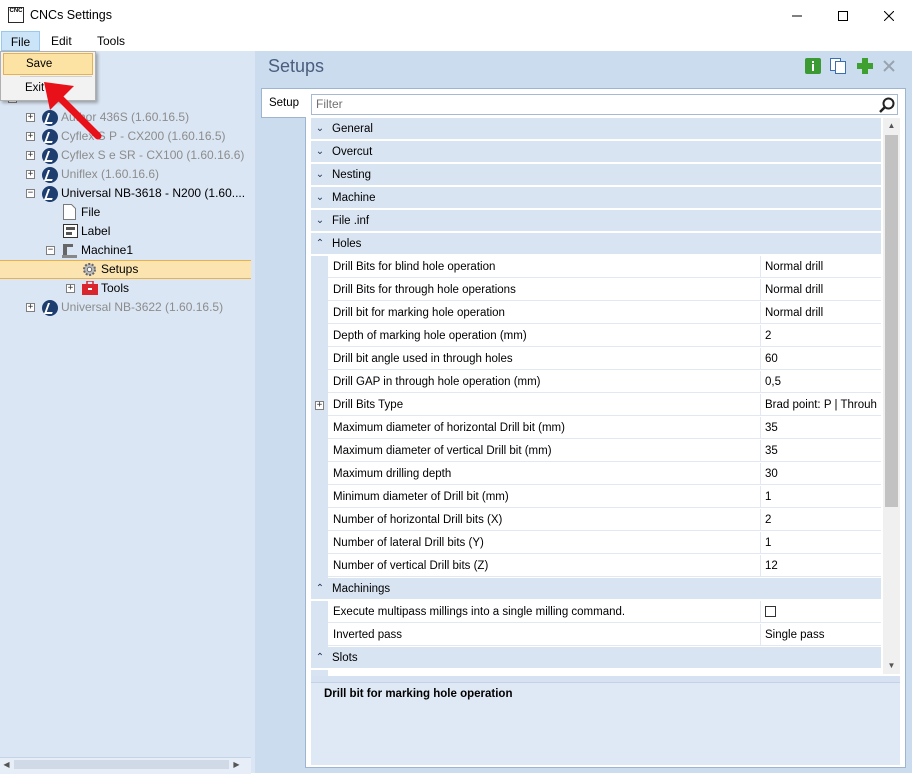 This screenshot has width=912, height=774. I want to click on property-name: Drill bit angle used in through holes, so click(544, 359).